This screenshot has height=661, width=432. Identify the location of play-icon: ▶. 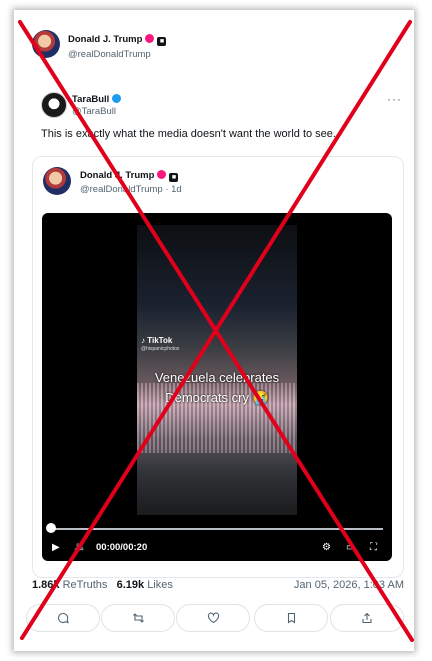
(56, 548).